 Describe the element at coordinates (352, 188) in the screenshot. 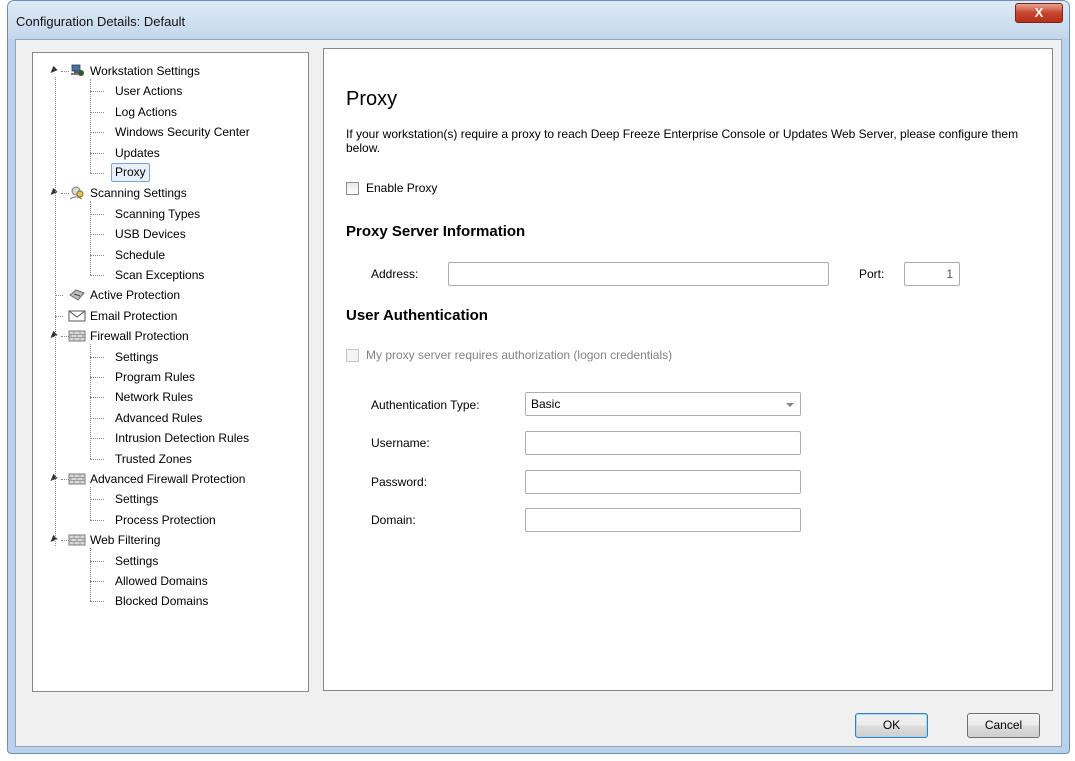

I see `enable-proxy-checkbox` at that location.